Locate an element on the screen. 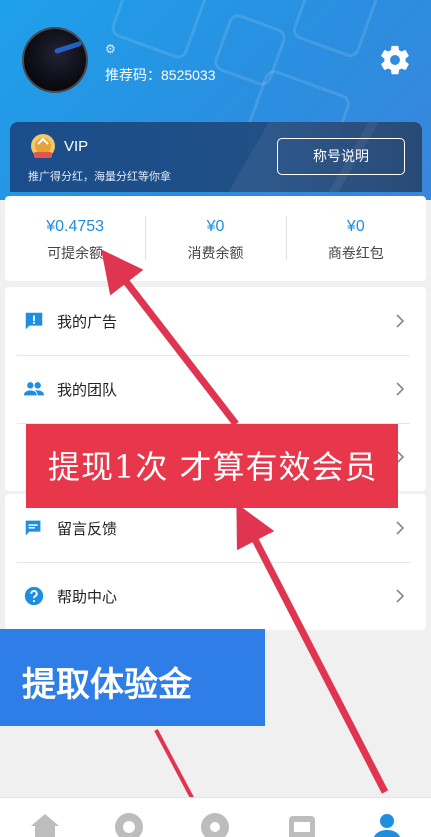 This screenshot has width=431, height=837. referral-code-value: 8525033 is located at coordinates (188, 75).